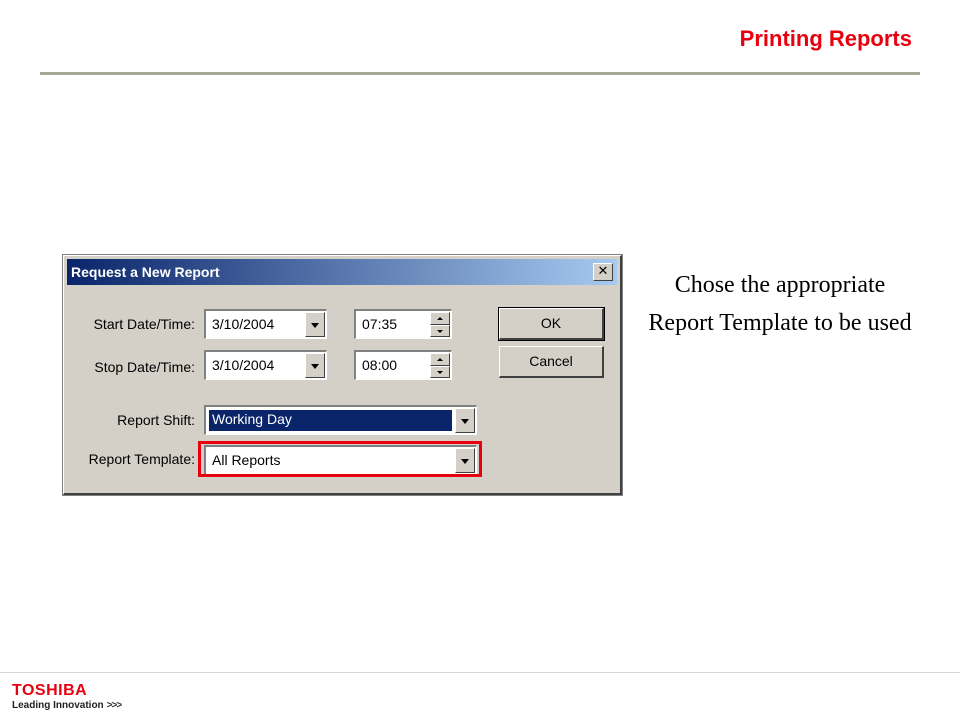  I want to click on close-button: ✕, so click(603, 272).